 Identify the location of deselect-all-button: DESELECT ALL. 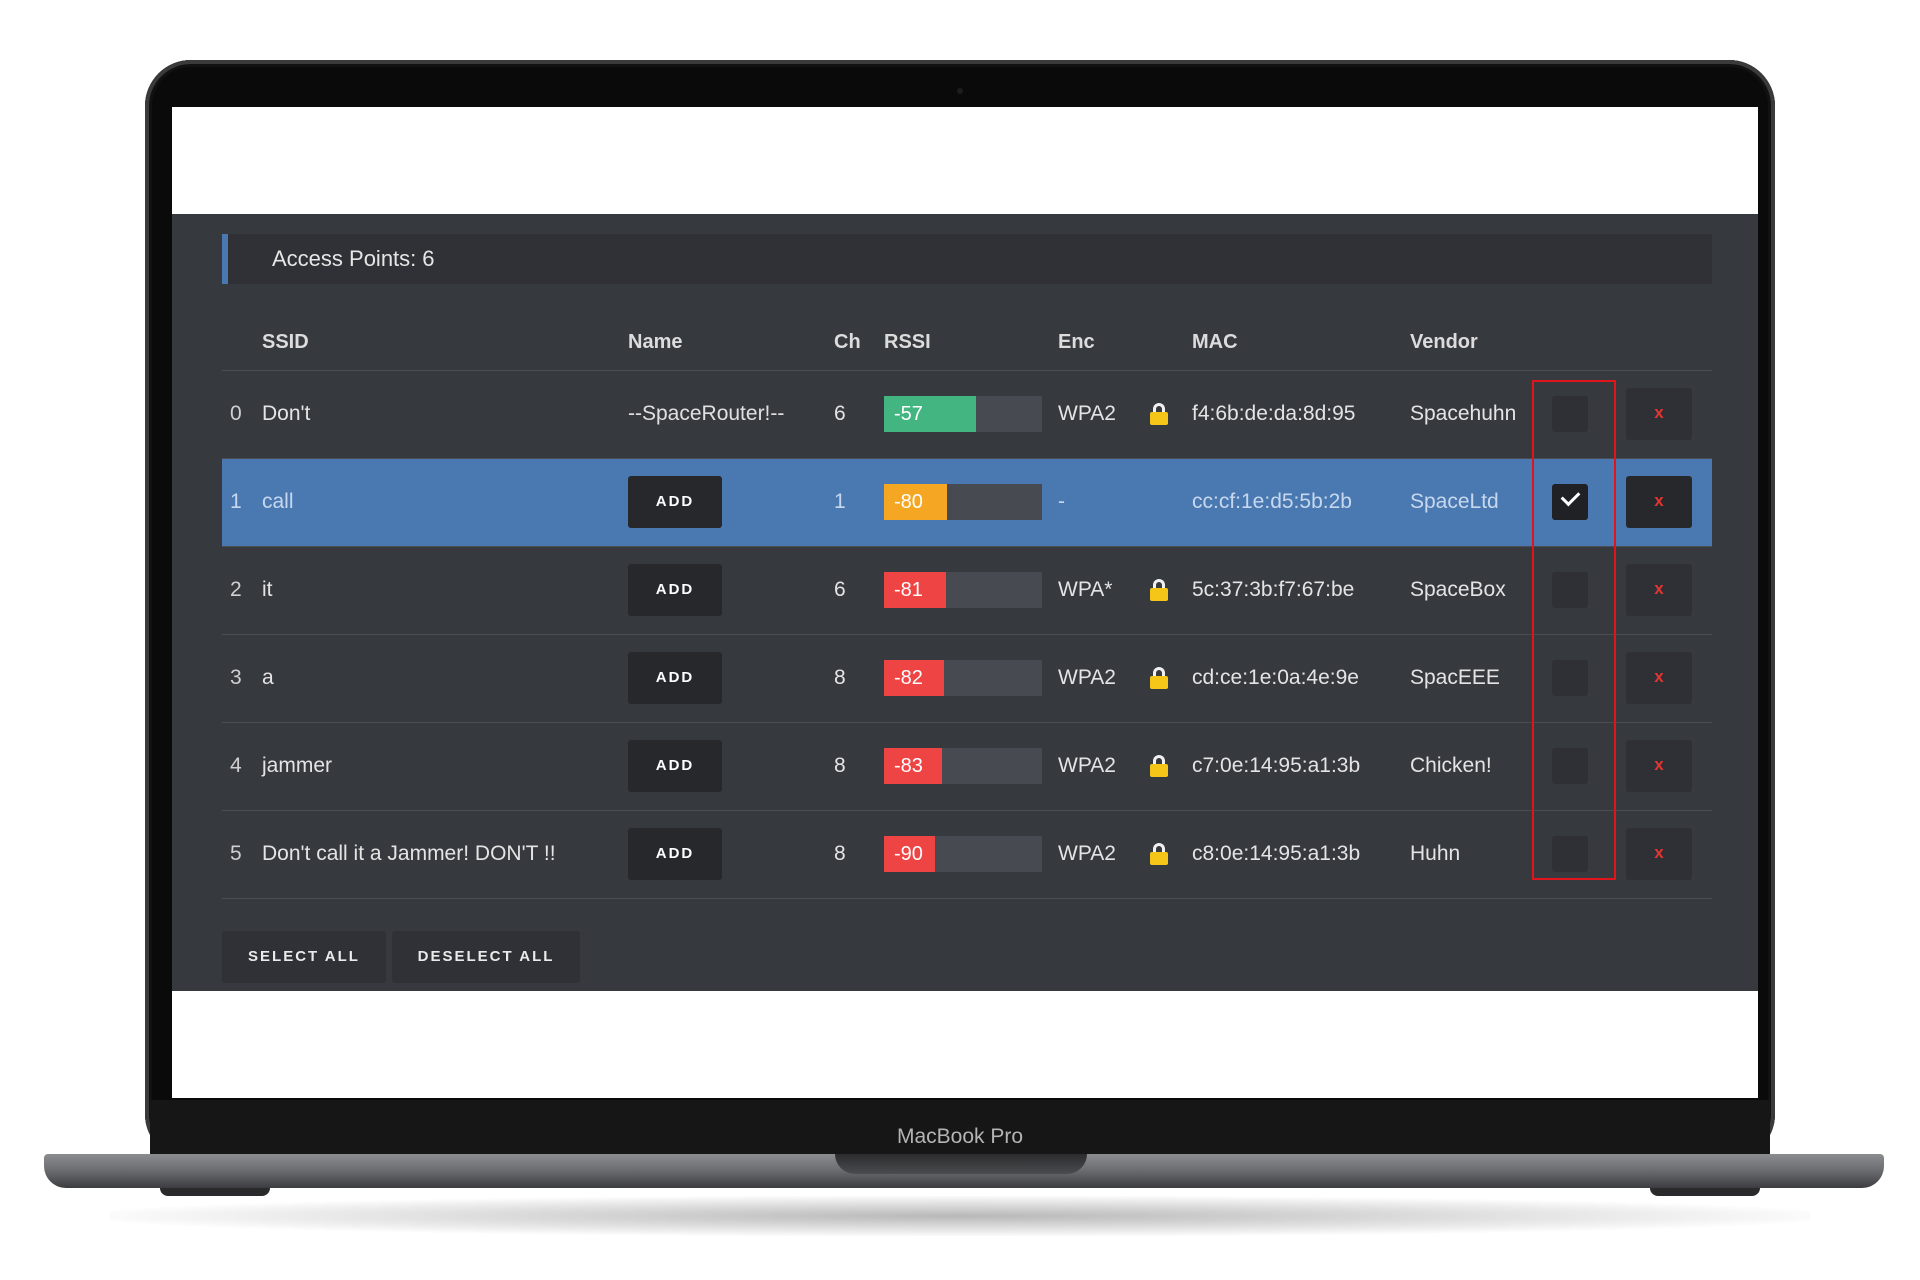
(486, 957).